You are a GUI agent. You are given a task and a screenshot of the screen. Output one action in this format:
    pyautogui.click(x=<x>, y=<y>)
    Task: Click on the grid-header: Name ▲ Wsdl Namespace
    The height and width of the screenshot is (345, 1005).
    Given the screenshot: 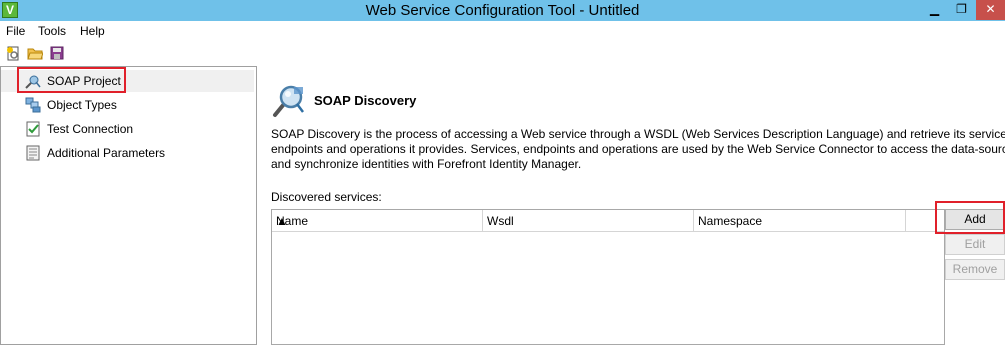 What is the action you would take?
    pyautogui.click(x=608, y=221)
    